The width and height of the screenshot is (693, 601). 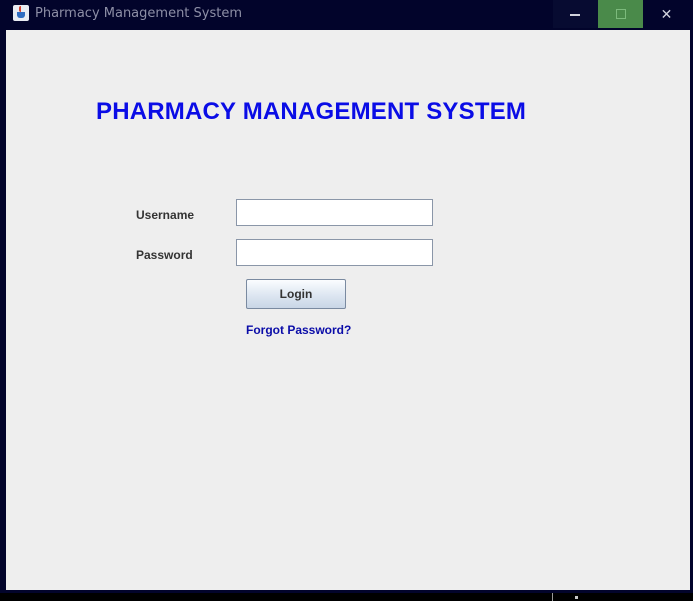 What do you see at coordinates (139, 13) in the screenshot?
I see `window-title: Pharmacy Management System` at bounding box center [139, 13].